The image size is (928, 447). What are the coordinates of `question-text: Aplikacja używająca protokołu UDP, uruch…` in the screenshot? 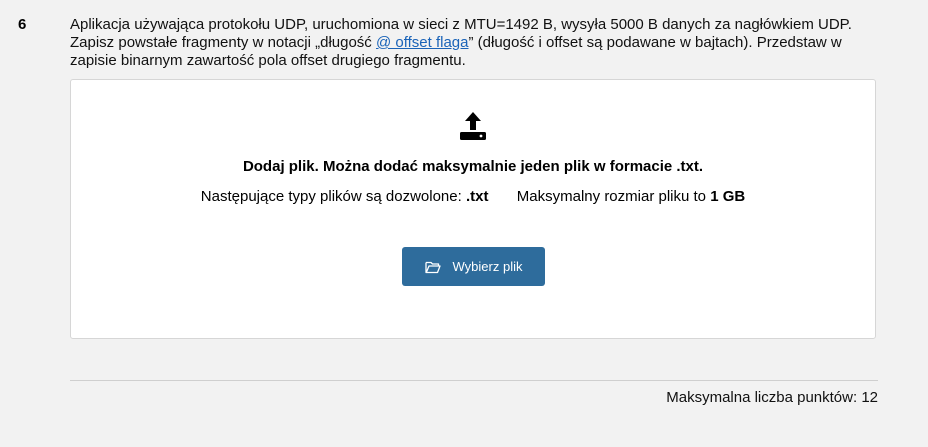 It's located at (480, 43).